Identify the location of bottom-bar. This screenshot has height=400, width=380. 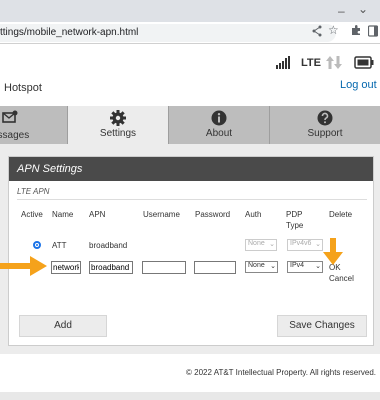
(190, 396).